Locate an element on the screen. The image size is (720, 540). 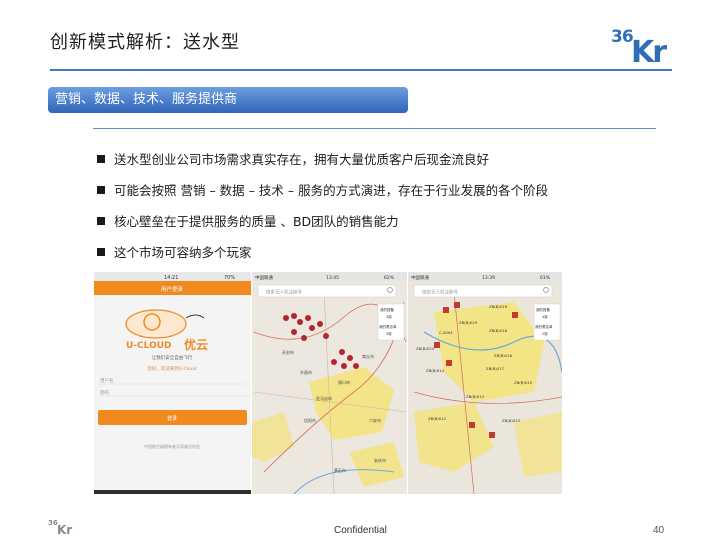
svg-text: ZB(B)023 is located at coordinates (511, 420).